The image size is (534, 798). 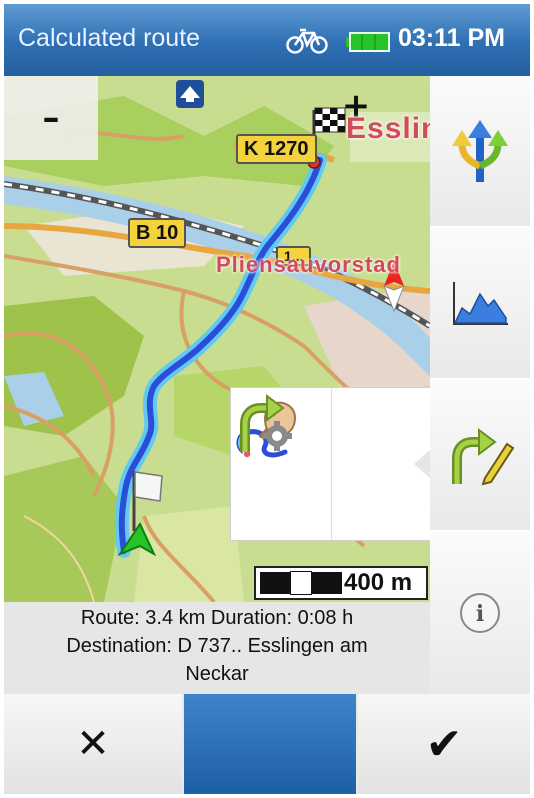 I want to click on side-panel: i, so click(x=480, y=385).